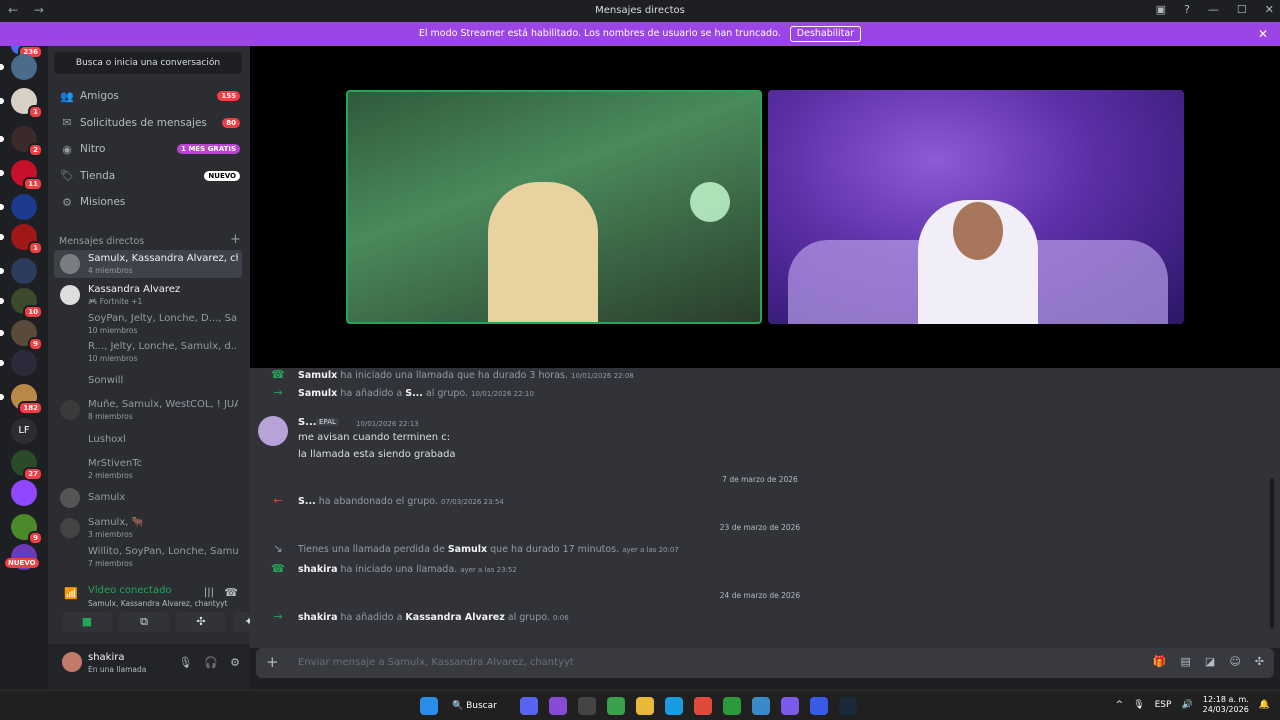  Describe the element at coordinates (1186, 661) in the screenshot. I see `gif-icon: ▤` at that location.